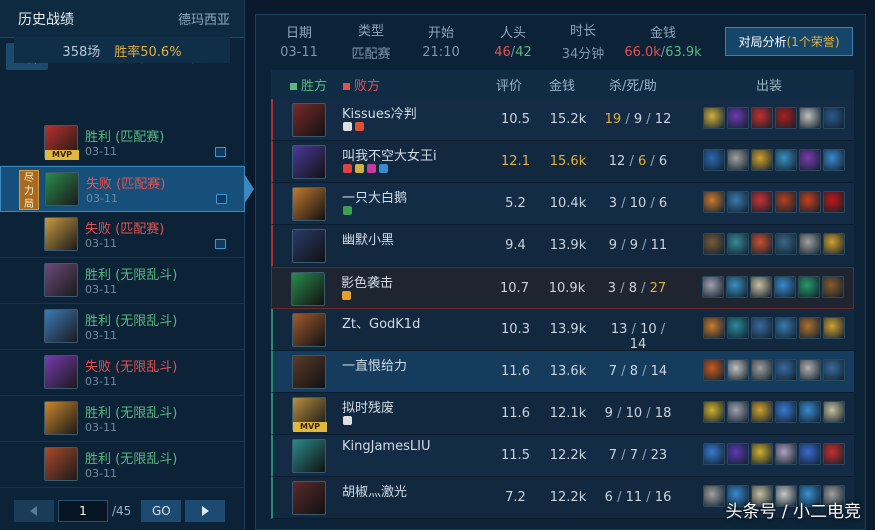 The width and height of the screenshot is (875, 530). Describe the element at coordinates (368, 238) in the screenshot. I see `player-name: 幽默小黑` at that location.